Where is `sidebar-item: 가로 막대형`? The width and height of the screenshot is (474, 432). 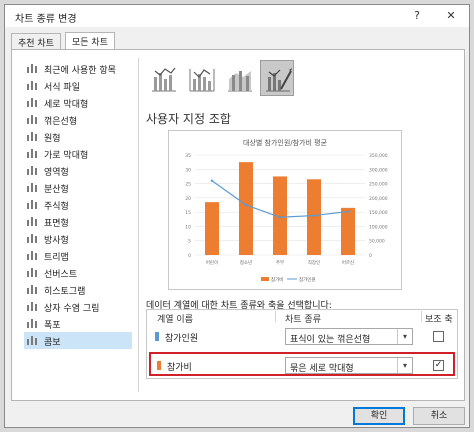
sidebar-item: 가로 막대형 is located at coordinates (78, 153).